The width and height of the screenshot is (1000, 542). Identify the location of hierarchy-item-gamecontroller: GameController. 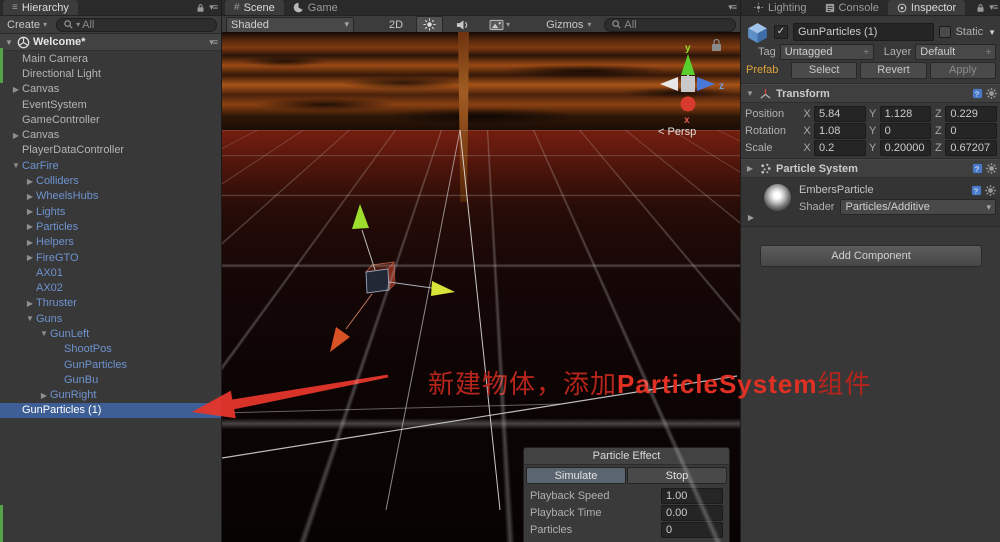
(110, 119).